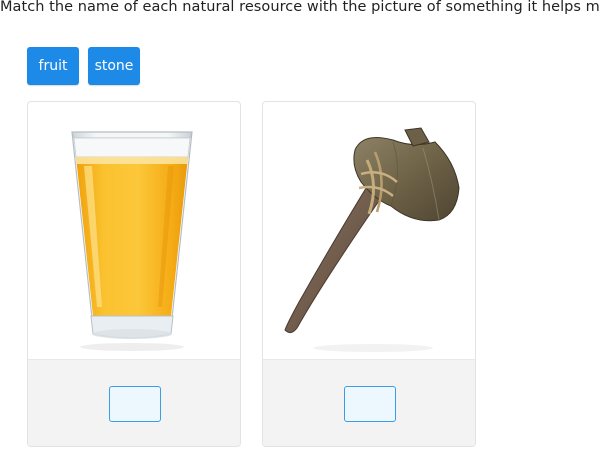 This screenshot has width=600, height=449. Describe the element at coordinates (372, 239) in the screenshot. I see `stone-axe-icon` at that location.